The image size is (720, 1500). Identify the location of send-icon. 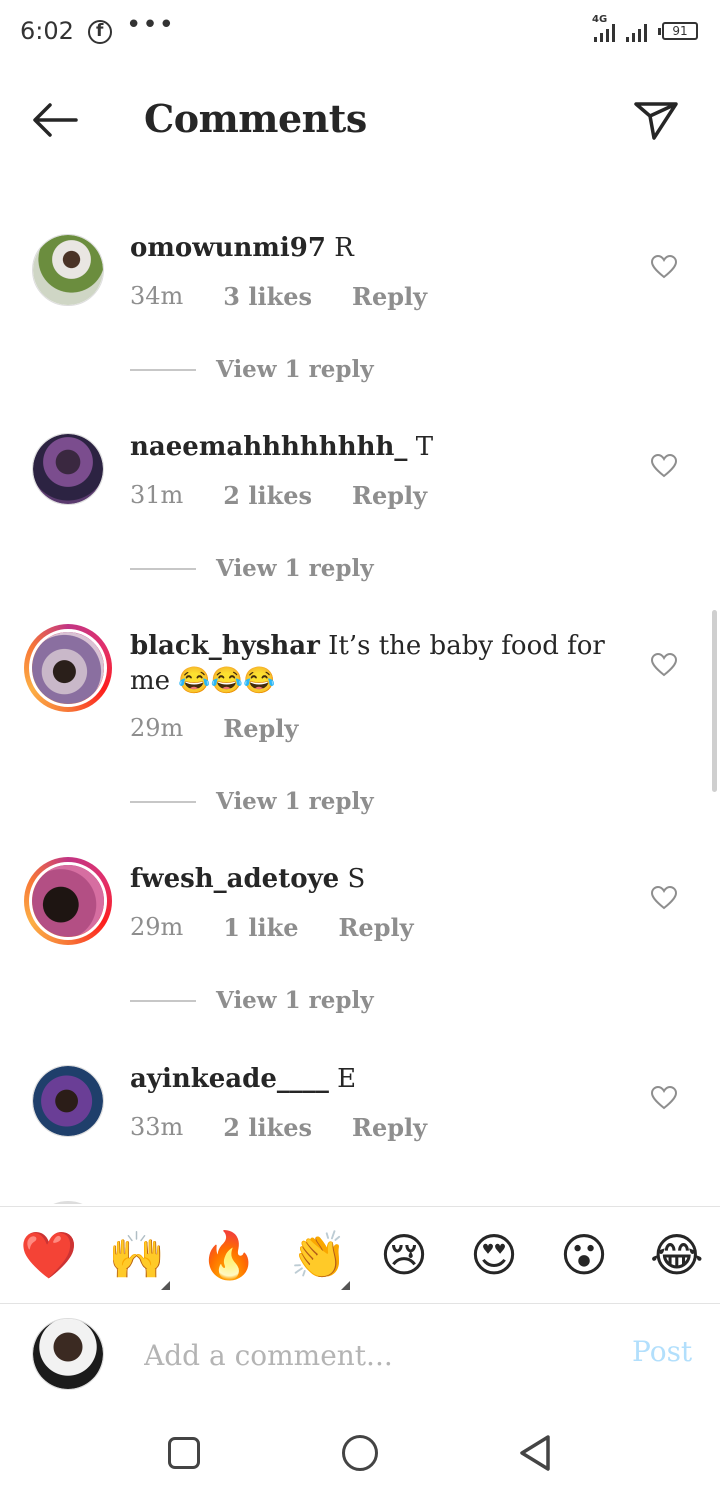
(656, 120).